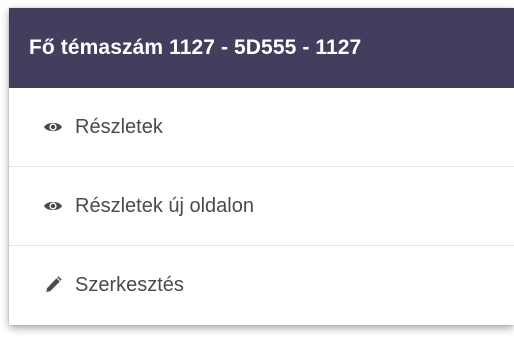  I want to click on menu-item-label: Részletek, so click(119, 126).